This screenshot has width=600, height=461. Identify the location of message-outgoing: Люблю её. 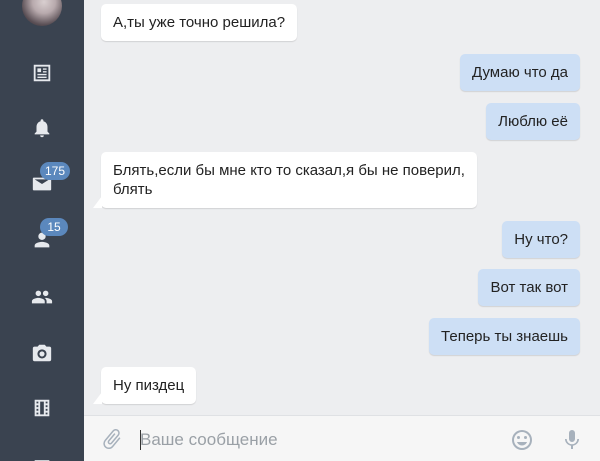
(533, 121).